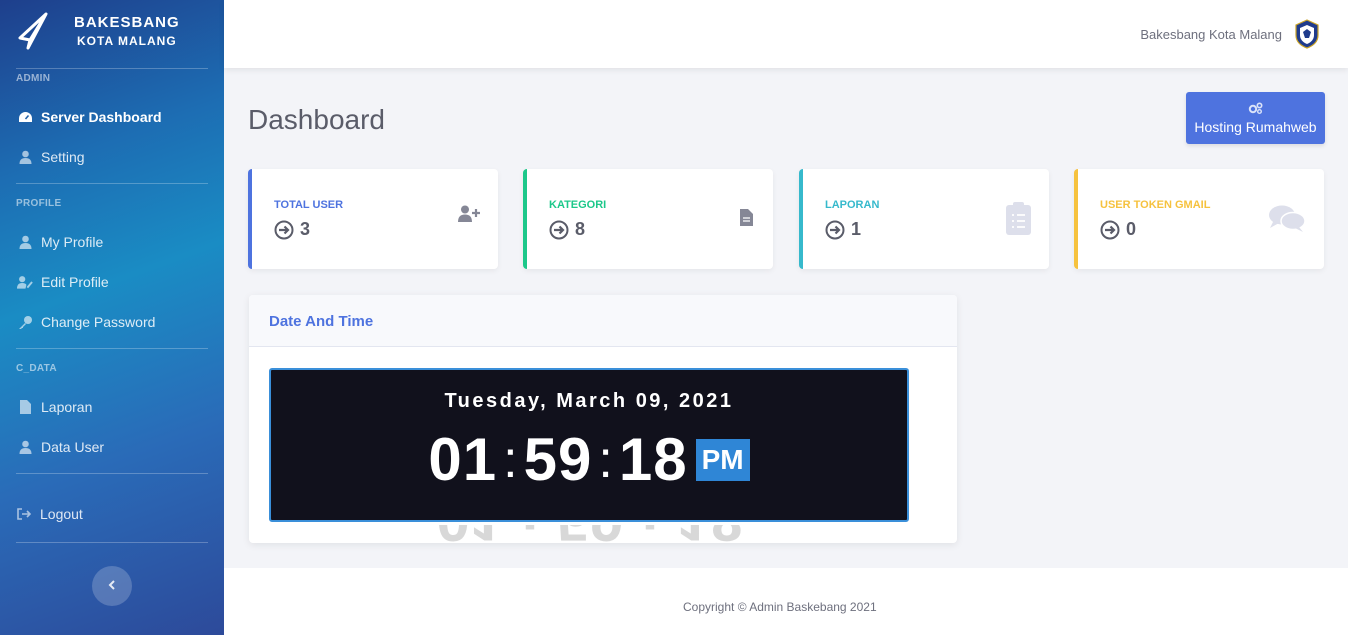 The height and width of the screenshot is (635, 1348). What do you see at coordinates (61, 514) in the screenshot?
I see `logout-label: Logout` at bounding box center [61, 514].